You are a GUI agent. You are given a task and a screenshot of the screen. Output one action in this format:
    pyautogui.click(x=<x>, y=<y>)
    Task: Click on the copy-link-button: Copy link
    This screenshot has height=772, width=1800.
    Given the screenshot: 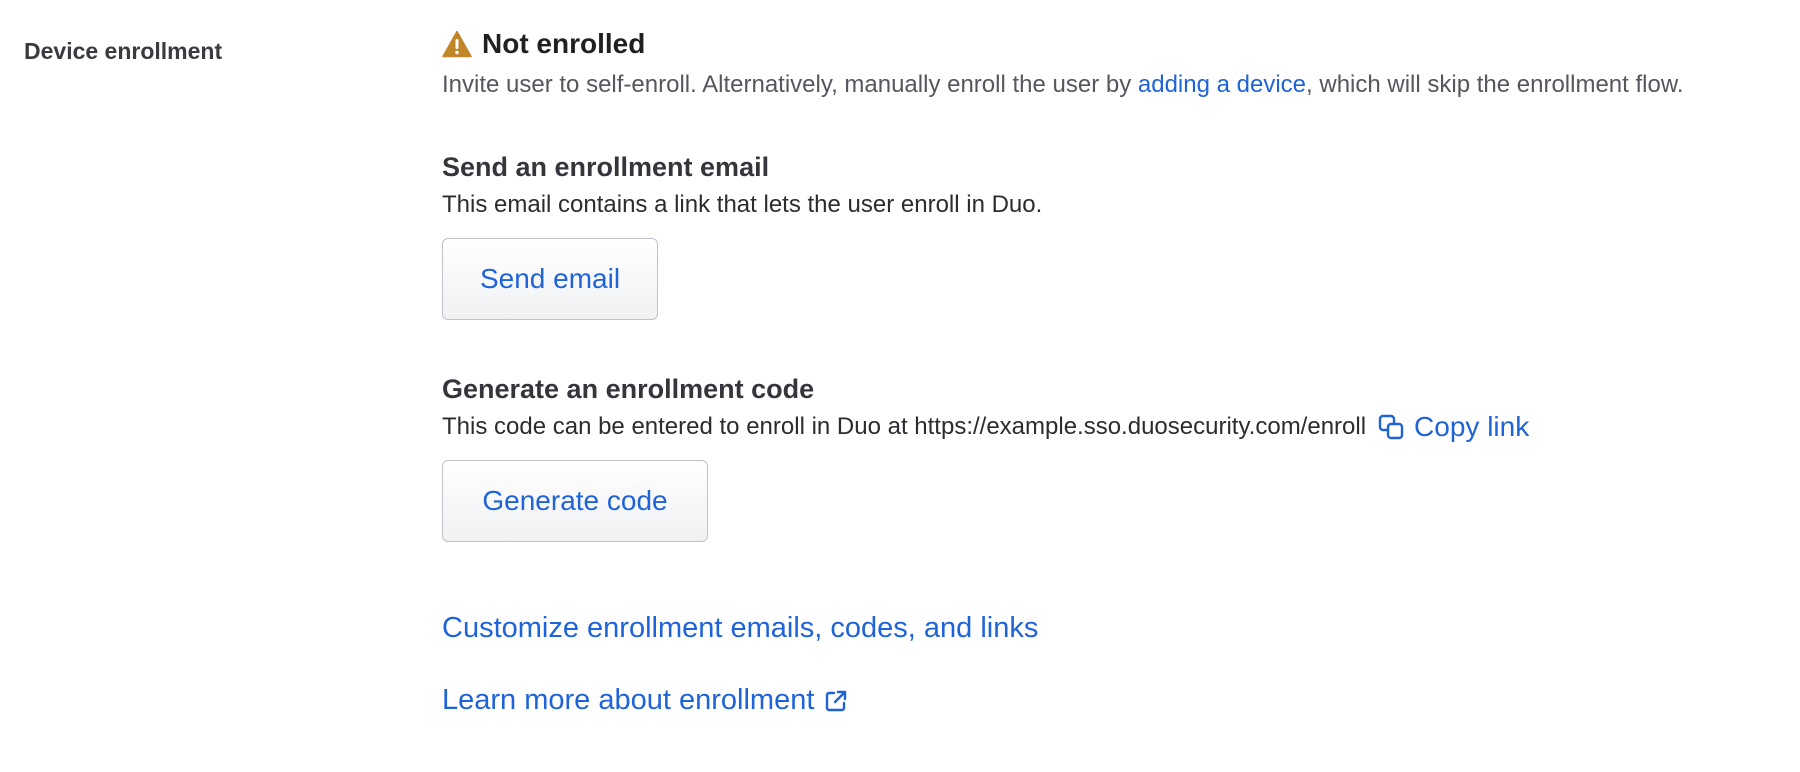 What is the action you would take?
    pyautogui.click(x=1453, y=427)
    